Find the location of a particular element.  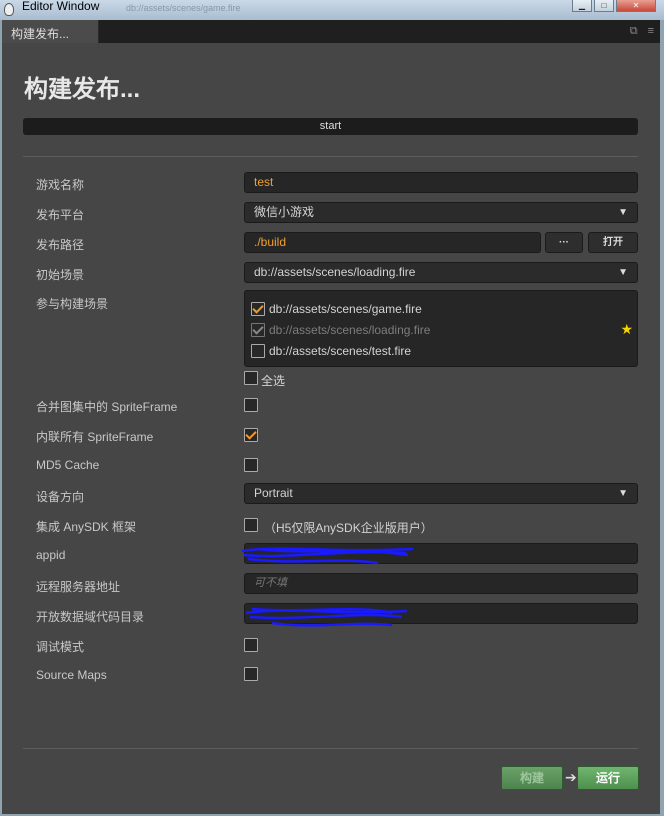

game-name-label: 游戏名称 is located at coordinates (60, 185).